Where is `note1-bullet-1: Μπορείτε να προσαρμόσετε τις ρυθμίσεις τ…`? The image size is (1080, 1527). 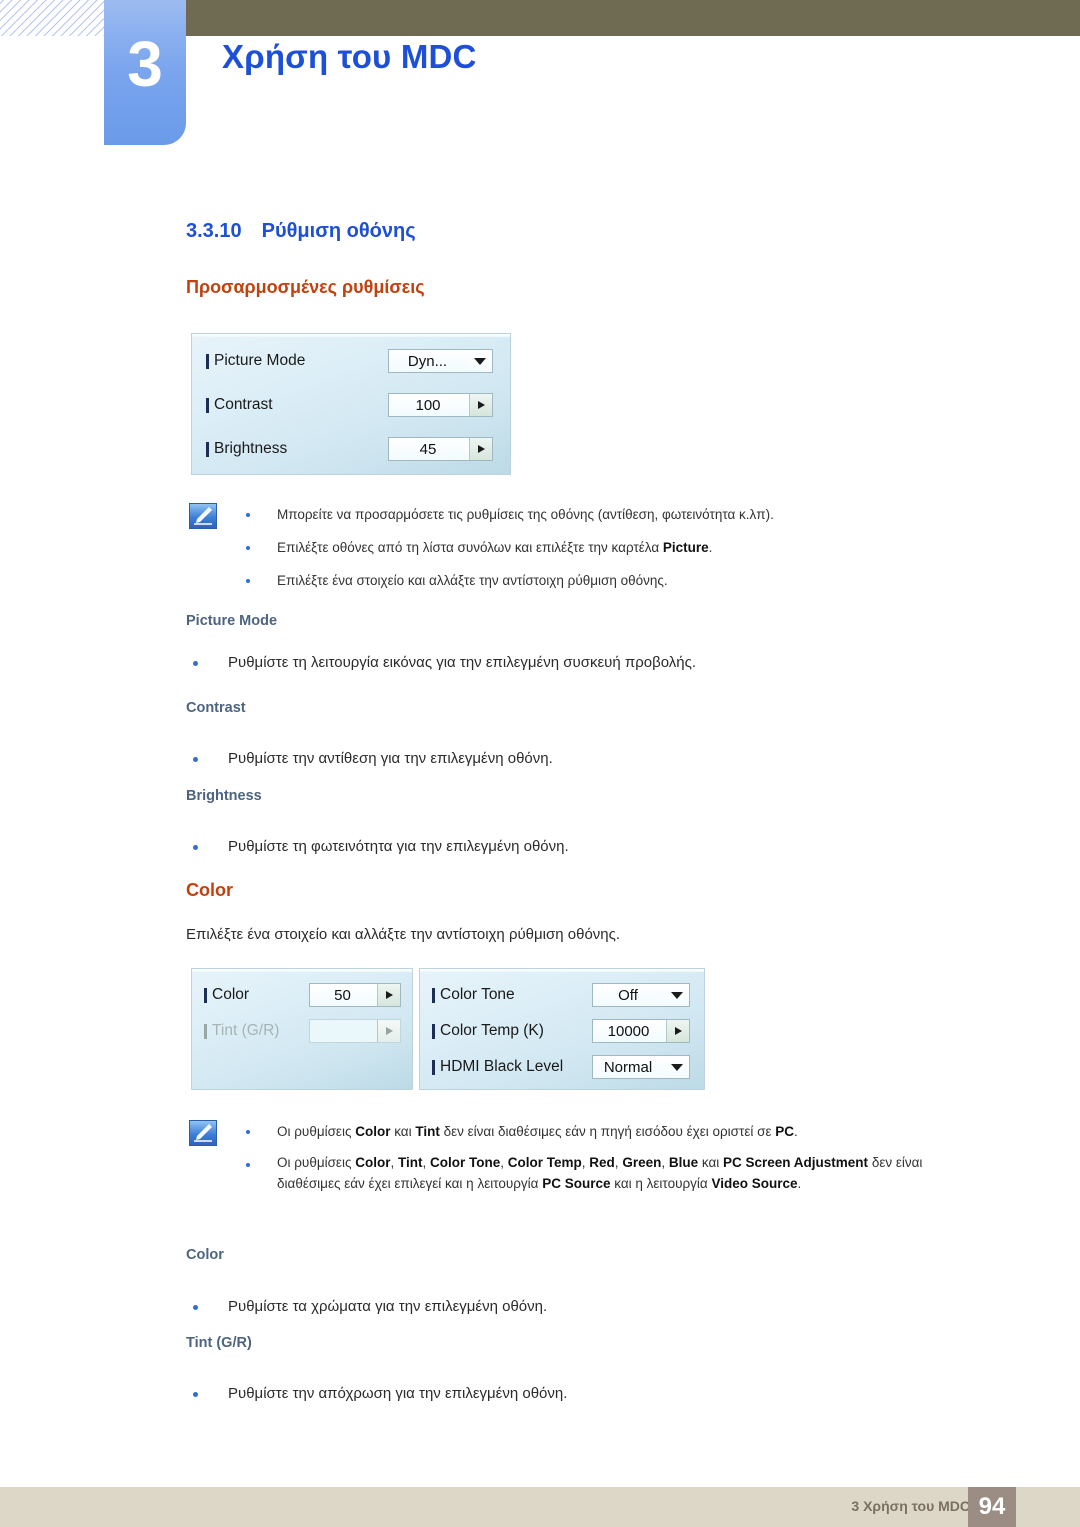
note1-bullet-1: Μπορείτε να προσαρμόσετε τις ρυθμίσεις τ… is located at coordinates (525, 514).